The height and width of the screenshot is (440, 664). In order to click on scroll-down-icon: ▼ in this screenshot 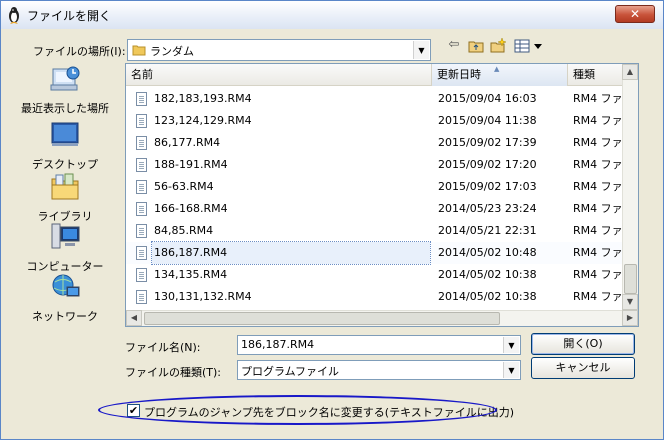, I will do `click(630, 302)`.